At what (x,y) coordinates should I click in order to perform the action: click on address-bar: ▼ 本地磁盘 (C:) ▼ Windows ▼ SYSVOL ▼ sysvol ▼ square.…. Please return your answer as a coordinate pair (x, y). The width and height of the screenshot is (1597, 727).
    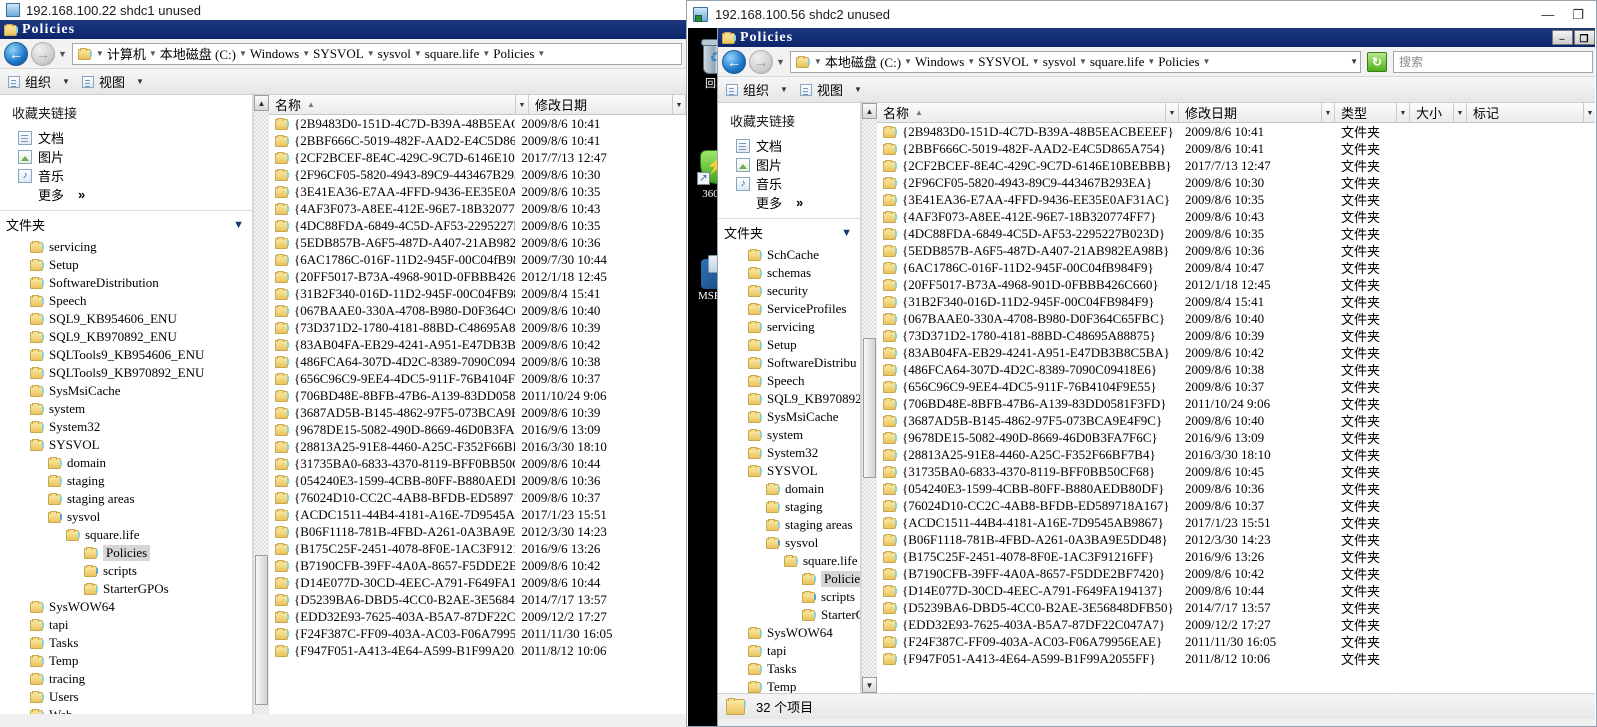
    Looking at the image, I should click on (1075, 61).